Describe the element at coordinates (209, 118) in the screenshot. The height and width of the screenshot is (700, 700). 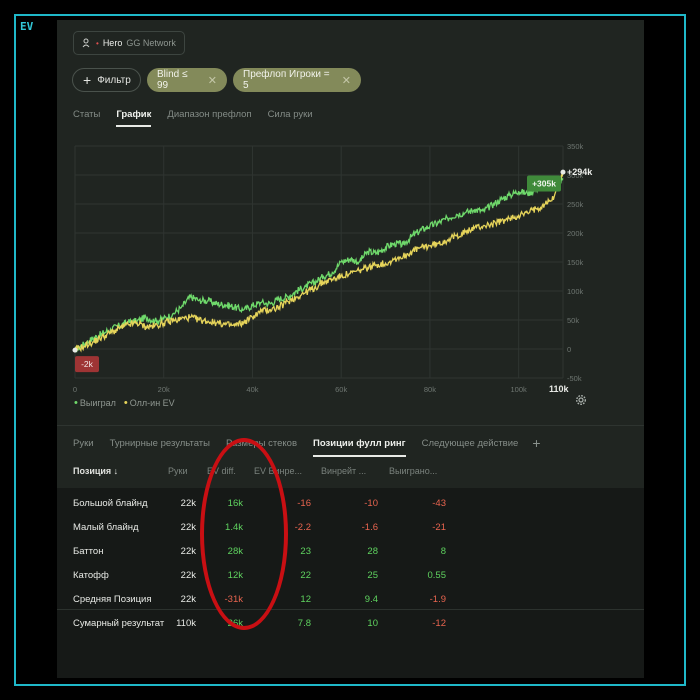
I see `tab-preflop-range: Диапазон префлоп` at that location.